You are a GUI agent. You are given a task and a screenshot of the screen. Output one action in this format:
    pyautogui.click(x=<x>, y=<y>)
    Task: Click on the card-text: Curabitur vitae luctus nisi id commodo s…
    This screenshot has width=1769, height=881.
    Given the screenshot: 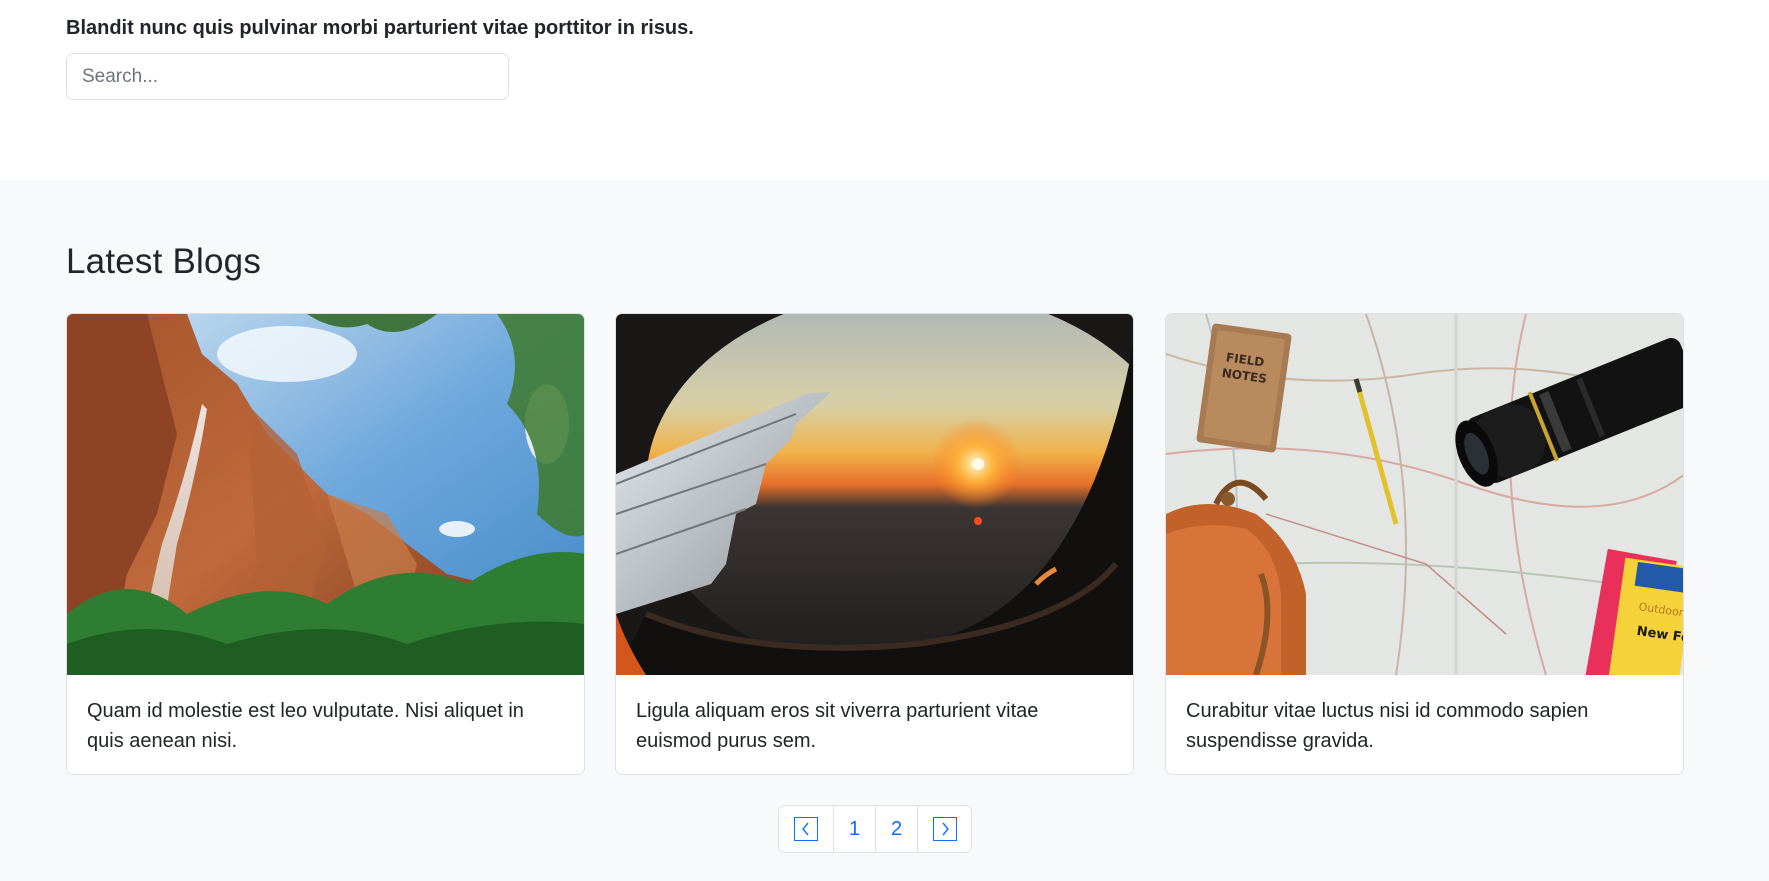 What is the action you would take?
    pyautogui.click(x=1387, y=726)
    